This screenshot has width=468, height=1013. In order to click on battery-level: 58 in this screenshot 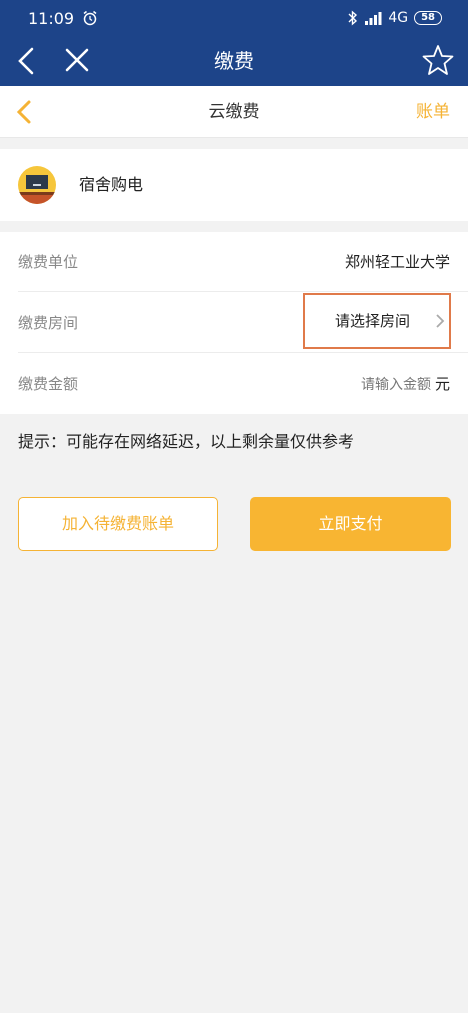, I will do `click(428, 17)`.